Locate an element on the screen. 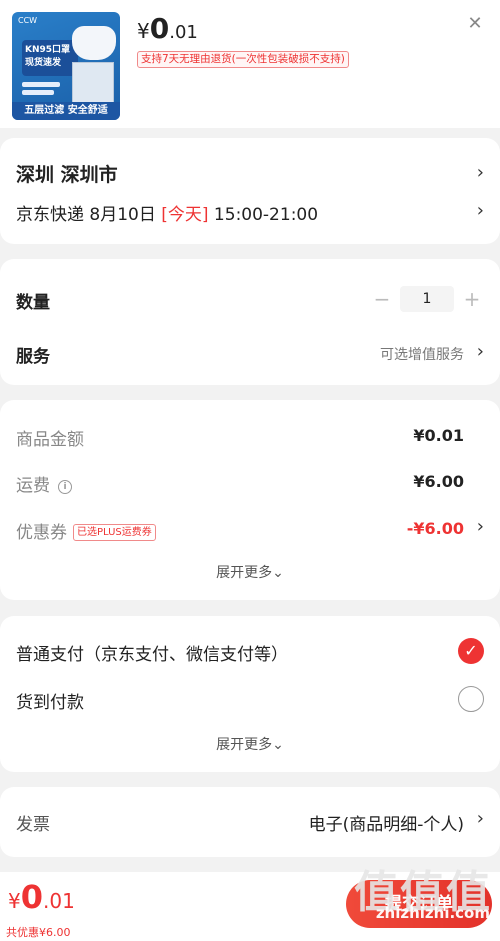 This screenshot has height=941, width=500. shipping-label-text: 运费 is located at coordinates (33, 486).